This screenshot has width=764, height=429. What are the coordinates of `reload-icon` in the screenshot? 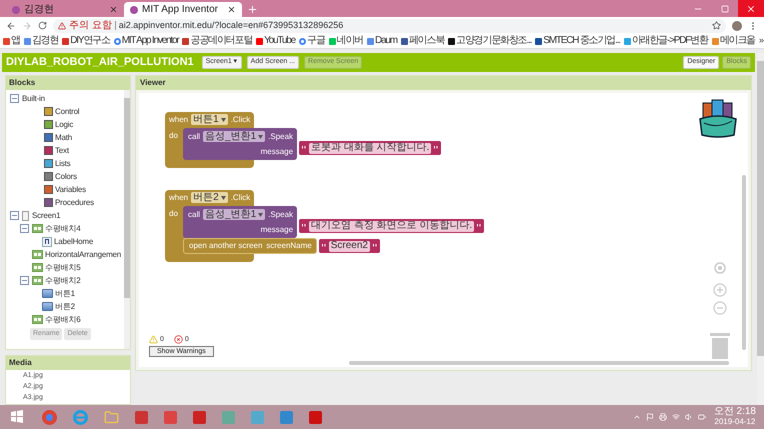 It's located at (42, 25).